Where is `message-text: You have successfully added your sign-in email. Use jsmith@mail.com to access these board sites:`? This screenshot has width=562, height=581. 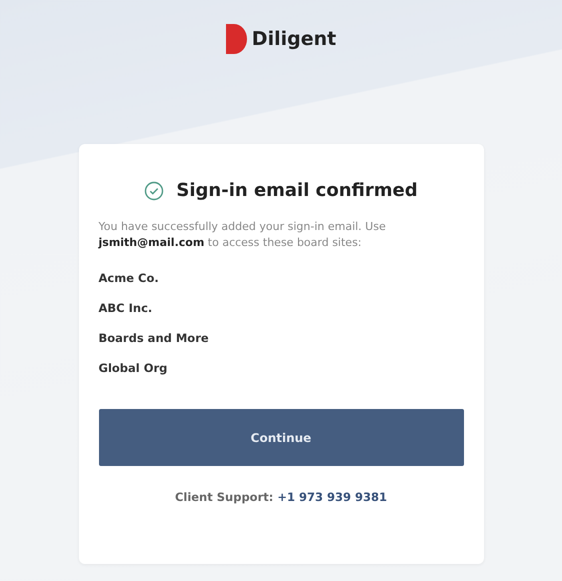
message-text: You have successfully added your sign-in email. Use jsmith@mail.com to access these board sites: is located at coordinates (242, 235).